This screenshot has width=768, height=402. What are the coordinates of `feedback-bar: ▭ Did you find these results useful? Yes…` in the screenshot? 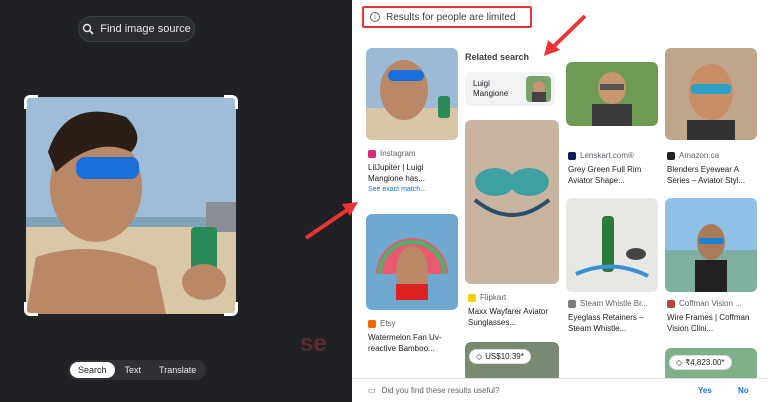 It's located at (560, 390).